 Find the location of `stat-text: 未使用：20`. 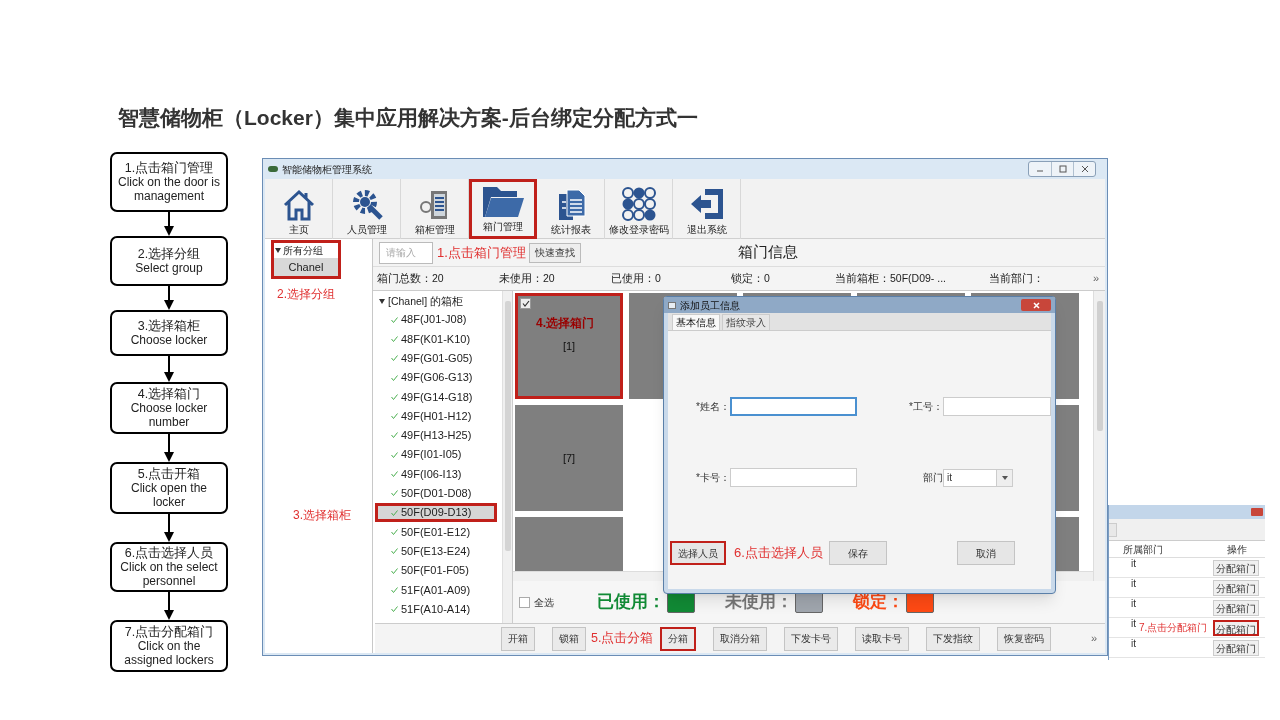

stat-text: 未使用：20 is located at coordinates (527, 278).